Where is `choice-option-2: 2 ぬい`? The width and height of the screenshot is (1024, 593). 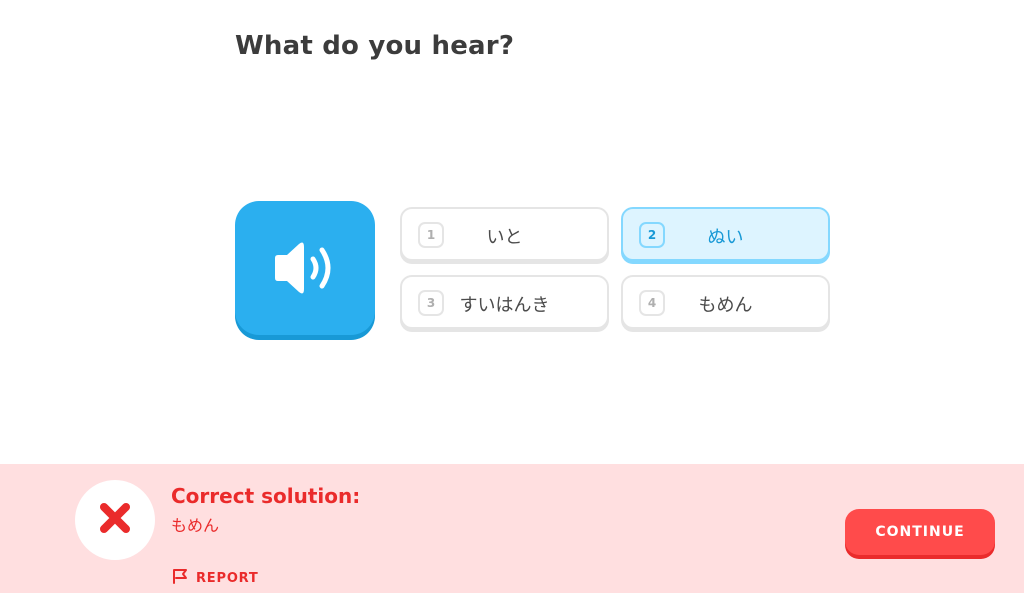 choice-option-2: 2 ぬい is located at coordinates (725, 234).